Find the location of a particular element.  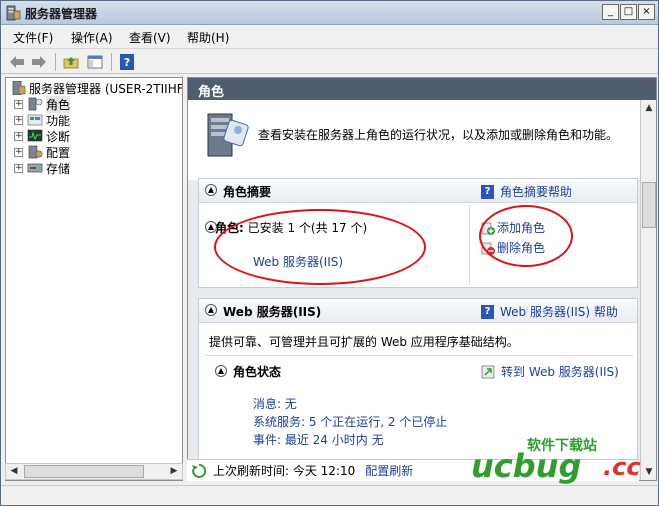

back-arrow-icon is located at coordinates (17, 62).